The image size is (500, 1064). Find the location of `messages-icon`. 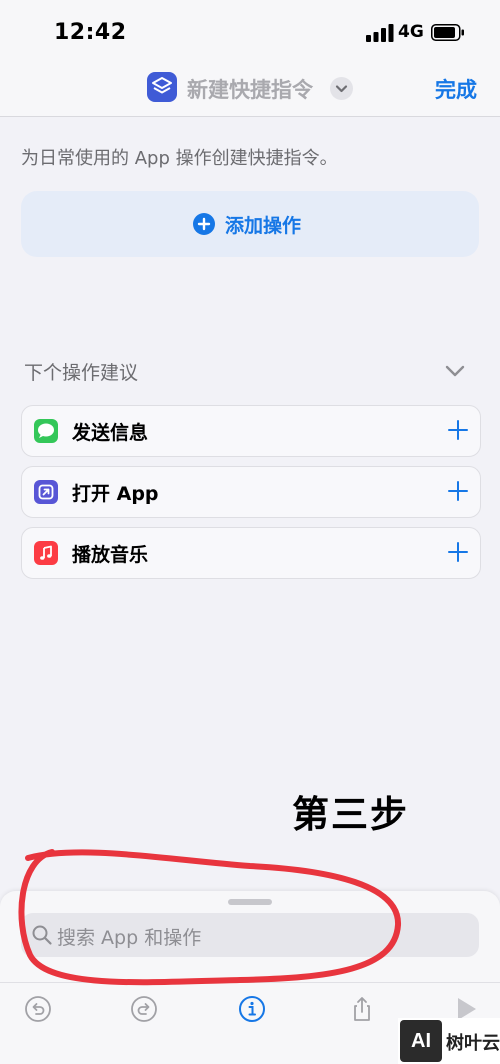

messages-icon is located at coordinates (46, 431).